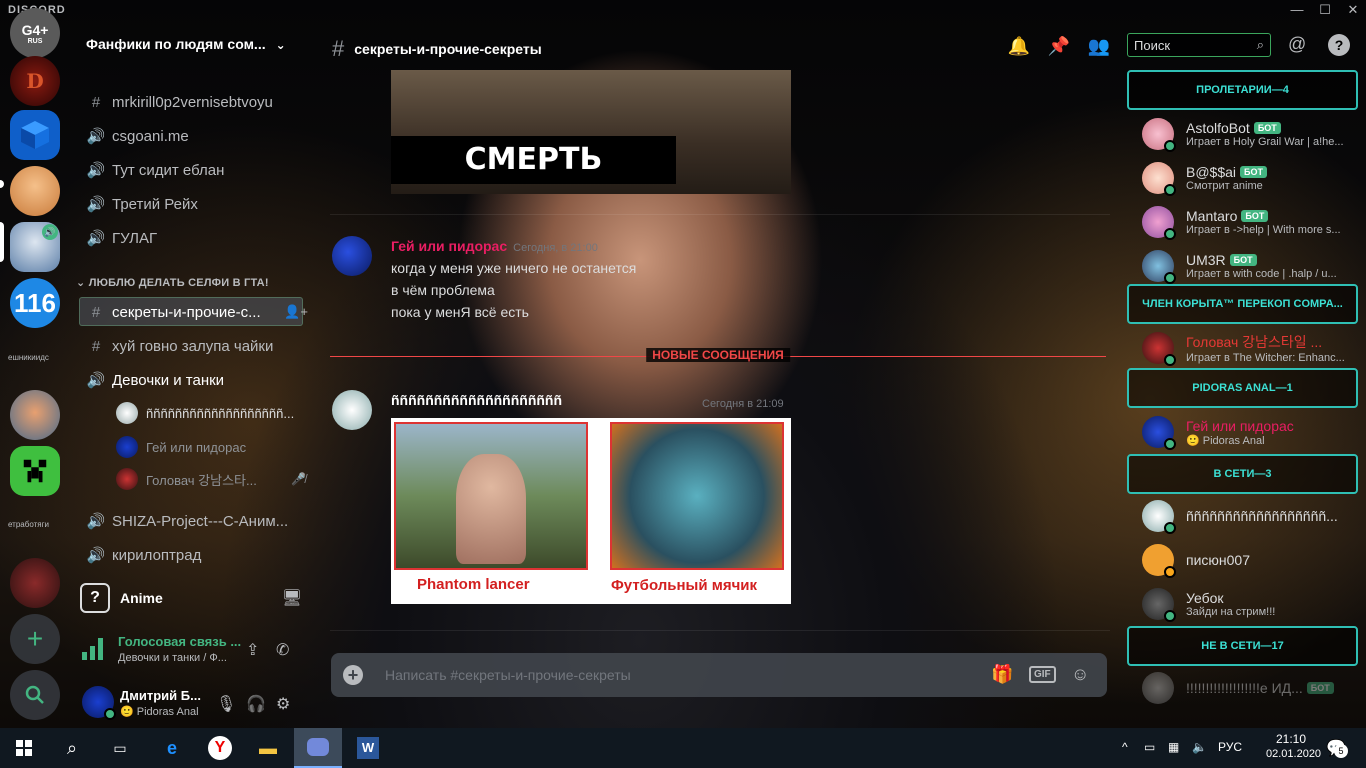 The image size is (1366, 768). Describe the element at coordinates (35, 247) in the screenshot. I see `server-icon-current: 🔊` at that location.